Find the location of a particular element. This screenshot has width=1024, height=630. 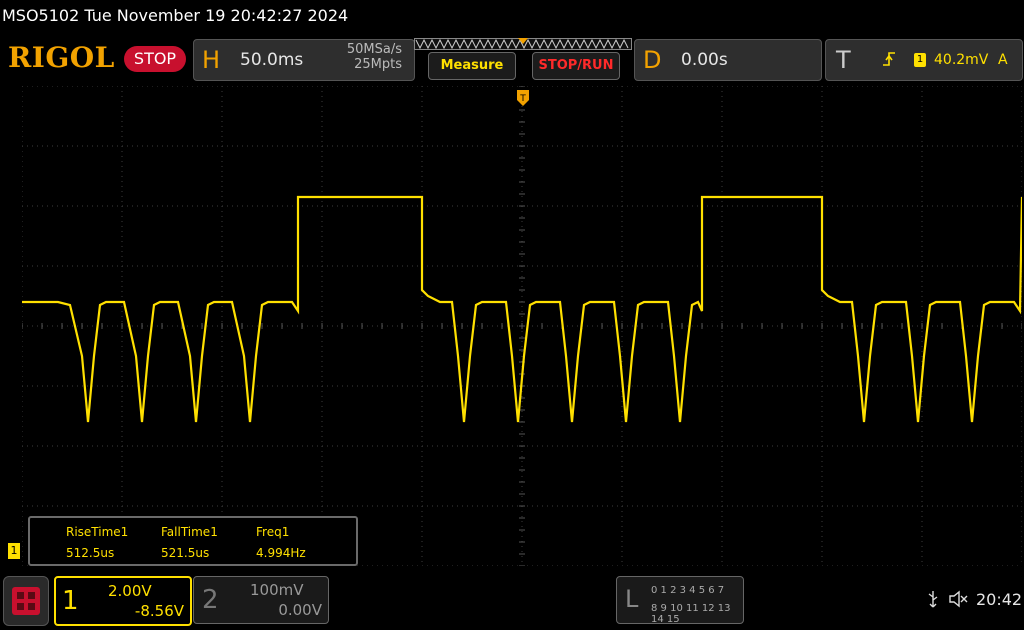

trigger-level: 40.2mV is located at coordinates (961, 60).